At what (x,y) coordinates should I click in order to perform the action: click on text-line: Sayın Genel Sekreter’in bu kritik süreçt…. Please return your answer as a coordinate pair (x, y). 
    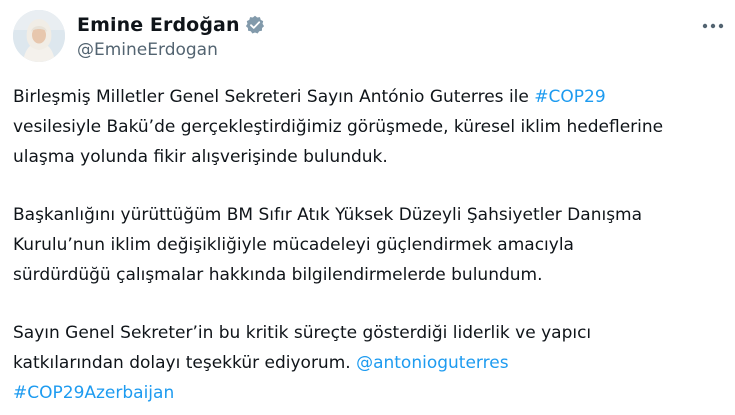
    Looking at the image, I should click on (302, 333).